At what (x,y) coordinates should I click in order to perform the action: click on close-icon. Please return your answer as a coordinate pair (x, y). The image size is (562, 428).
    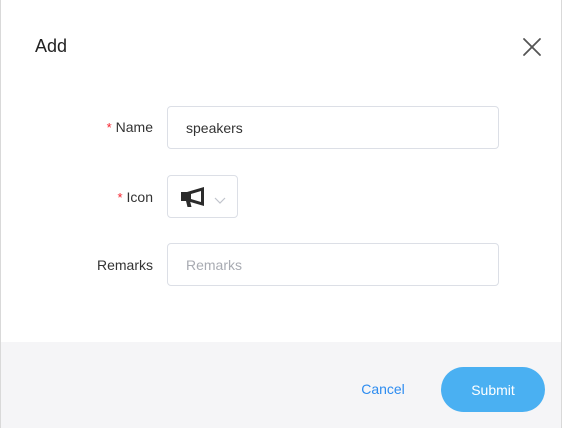
    Looking at the image, I should click on (532, 47).